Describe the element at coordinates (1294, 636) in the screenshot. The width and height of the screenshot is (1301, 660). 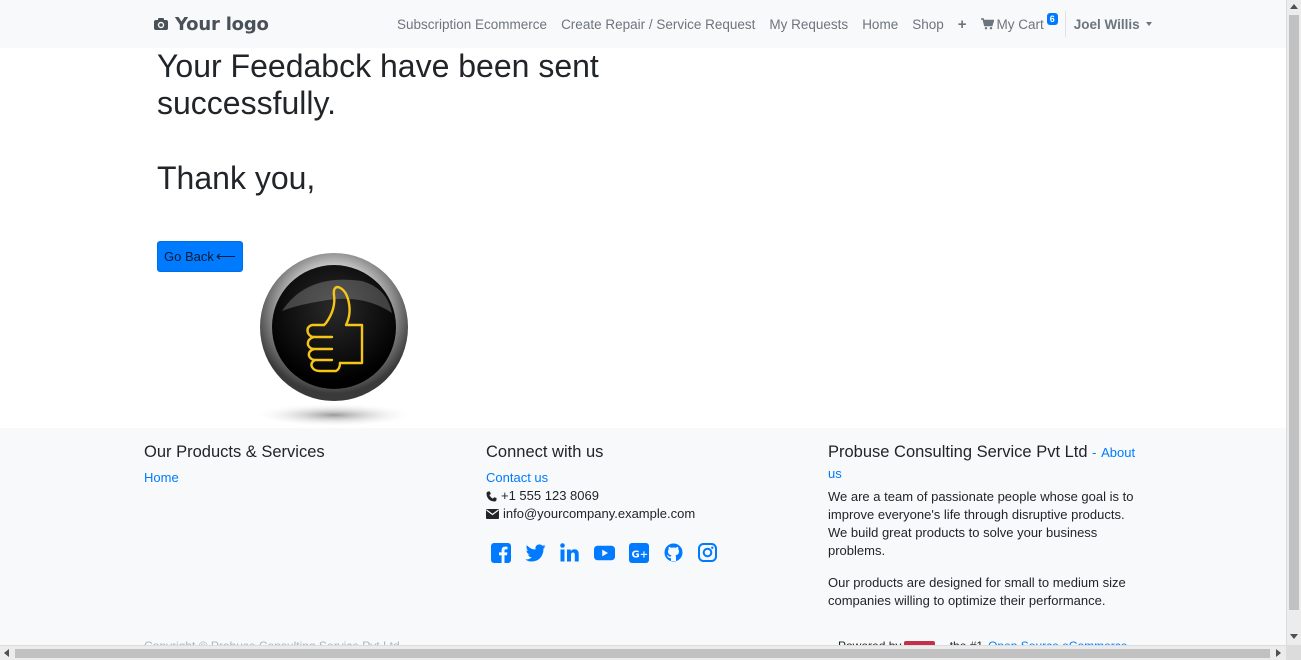
I see `scroll-down-arrow-icon` at that location.